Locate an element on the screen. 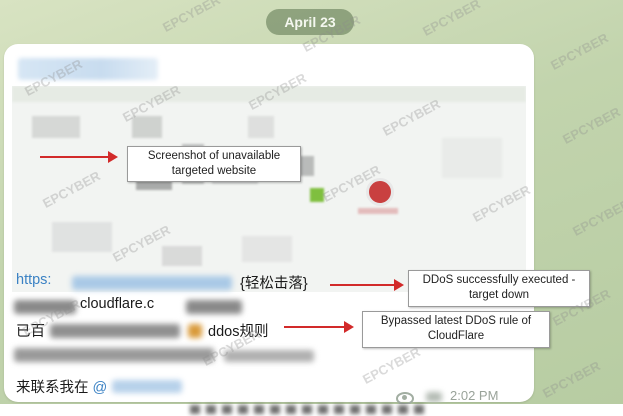  message-time: 2:02 PM is located at coordinates (474, 395).